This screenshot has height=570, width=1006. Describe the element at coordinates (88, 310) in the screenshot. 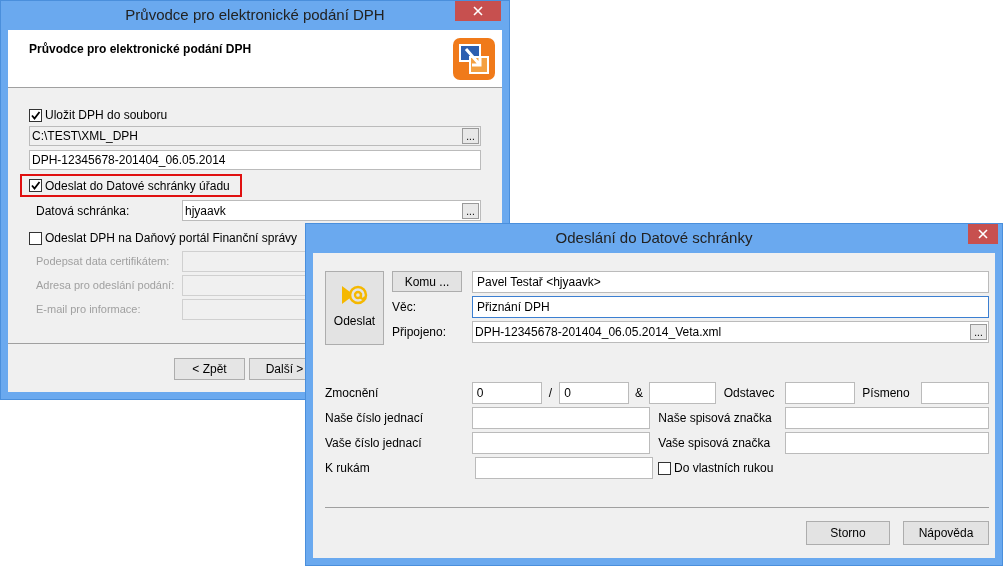

I see `field-label: E-mail pro informace:` at that location.